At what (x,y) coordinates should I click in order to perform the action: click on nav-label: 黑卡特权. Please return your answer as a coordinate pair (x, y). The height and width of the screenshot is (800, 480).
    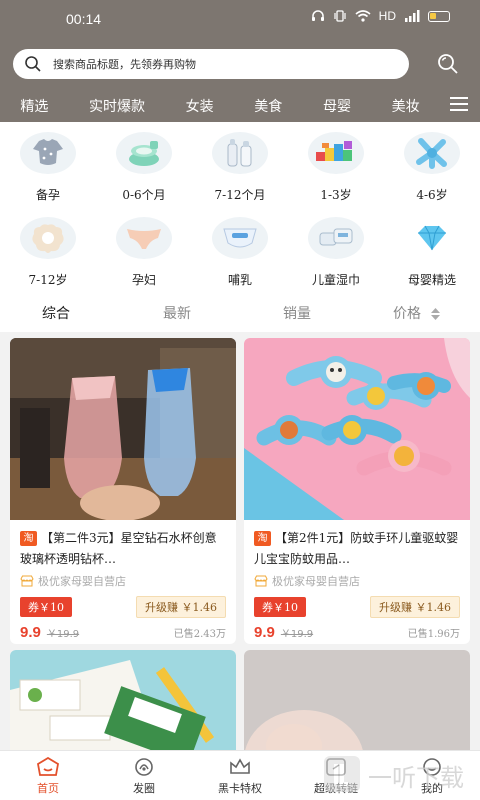
    Looking at the image, I should click on (240, 788).